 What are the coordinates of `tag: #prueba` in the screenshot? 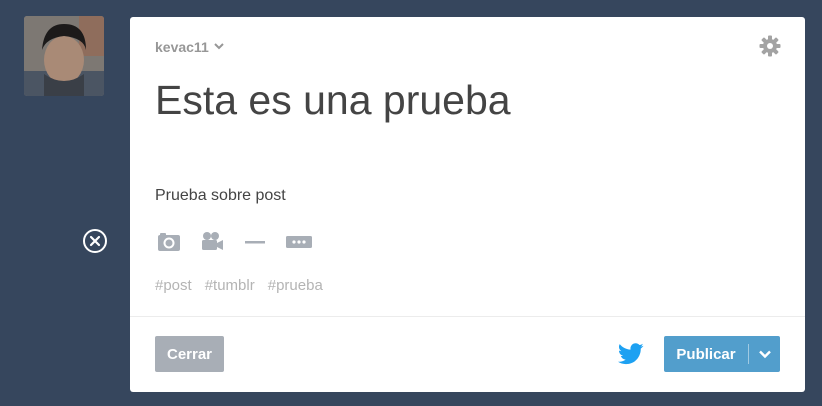 It's located at (295, 285).